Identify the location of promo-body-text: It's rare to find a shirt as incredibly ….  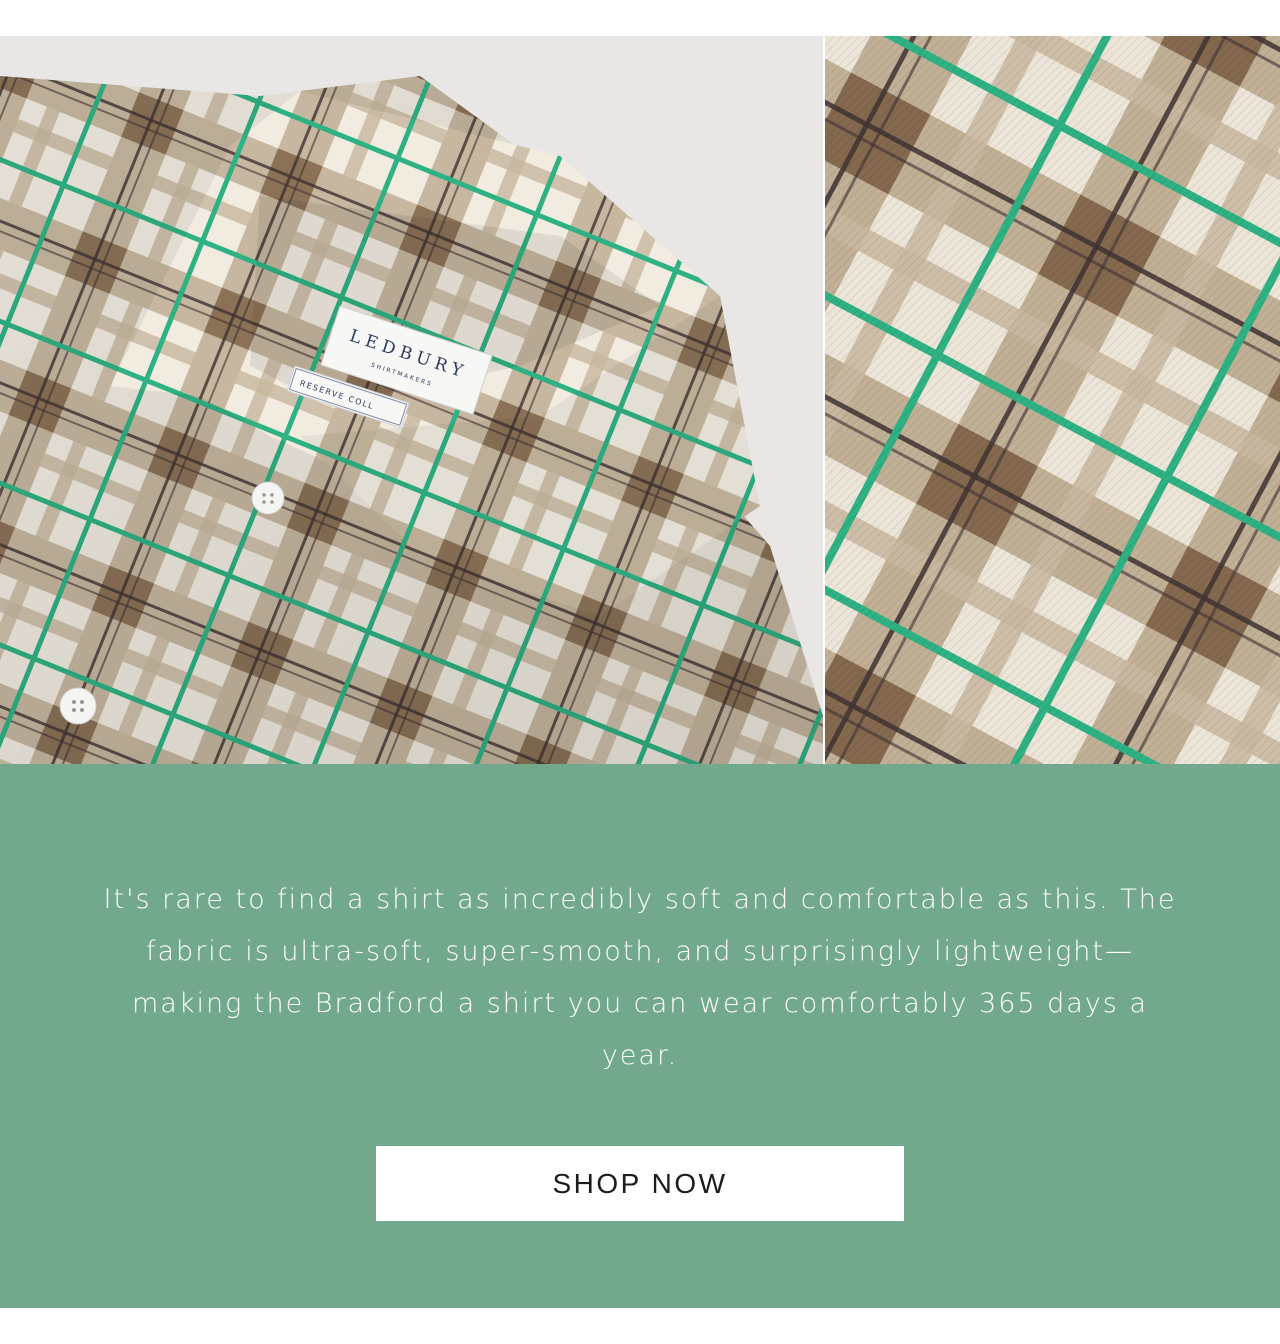
(640, 977).